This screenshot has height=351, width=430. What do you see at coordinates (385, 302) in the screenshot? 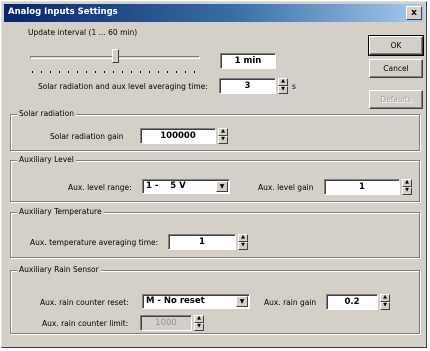
I see `aux-rain-gain-spinner: ▲ ▼` at bounding box center [385, 302].